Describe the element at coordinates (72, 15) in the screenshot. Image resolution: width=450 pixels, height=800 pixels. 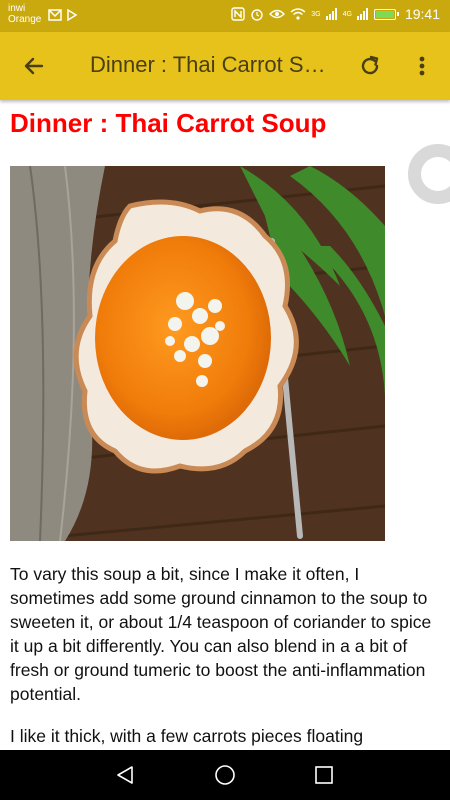
I see `play-store-icon` at that location.